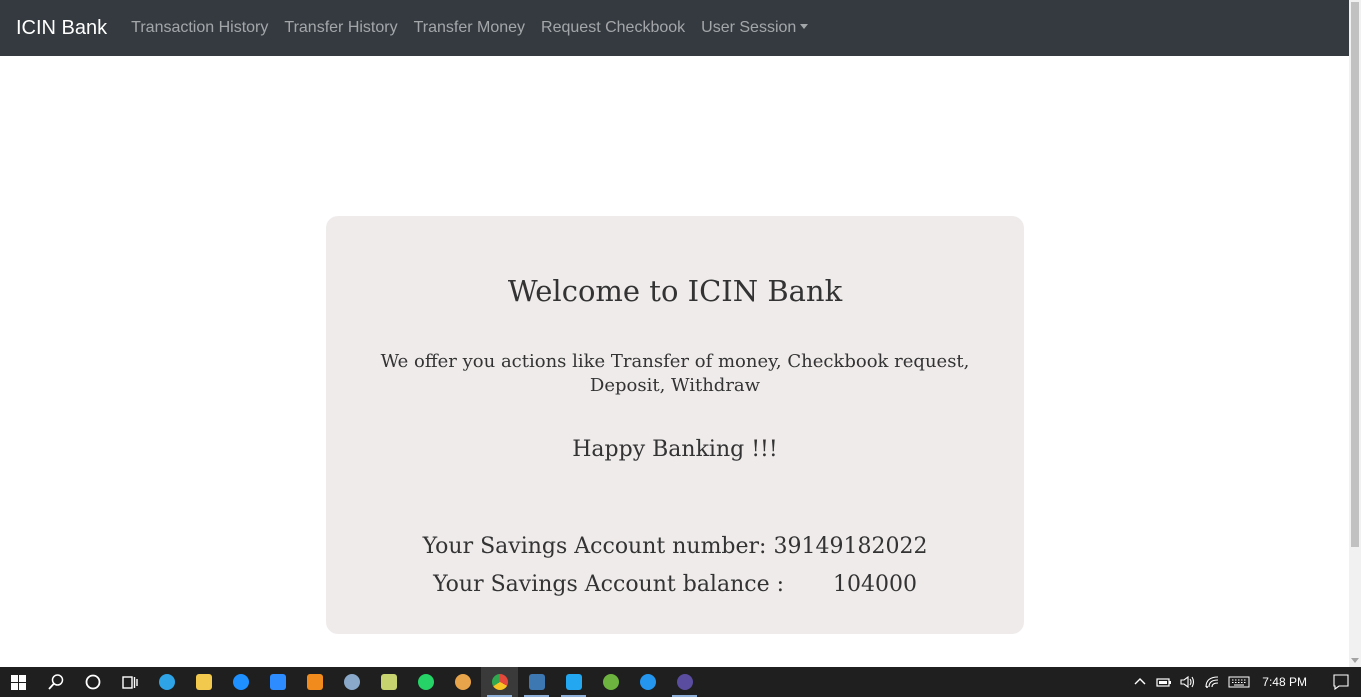 This screenshot has height=697, width=1361. I want to click on taskbar-app-zoom, so click(277, 682).